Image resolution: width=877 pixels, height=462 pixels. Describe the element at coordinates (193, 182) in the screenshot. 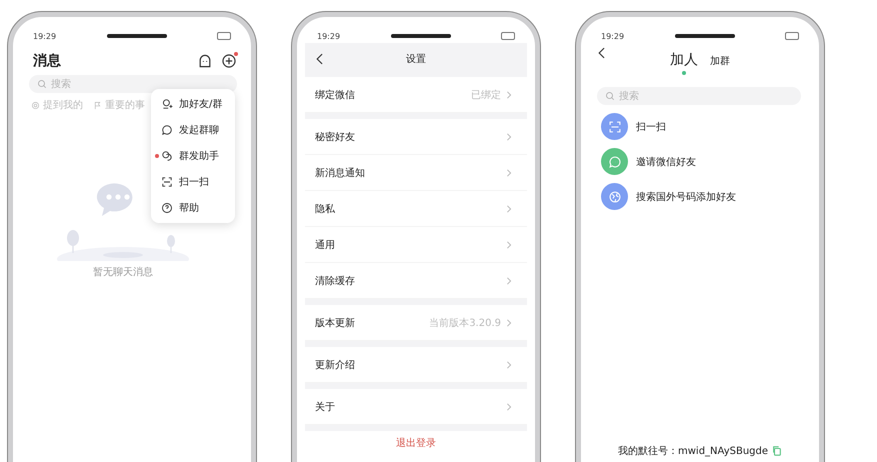

I see `menu-item: 扫一扫` at that location.